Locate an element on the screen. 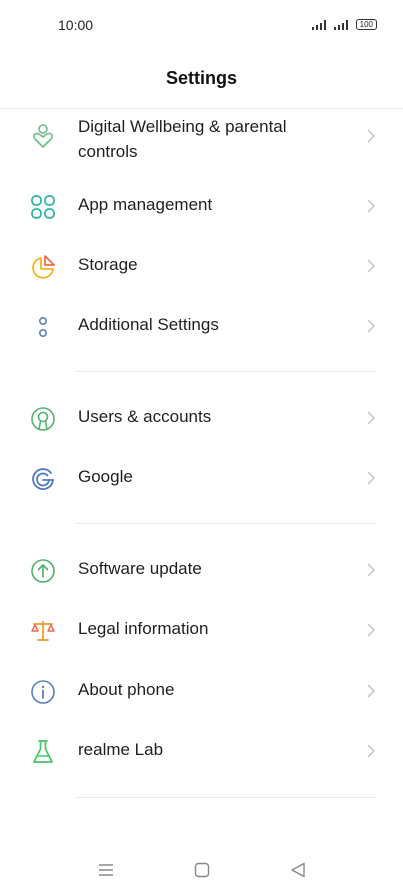 The image size is (403, 896). settings-item-label: Legal information is located at coordinates (143, 628).